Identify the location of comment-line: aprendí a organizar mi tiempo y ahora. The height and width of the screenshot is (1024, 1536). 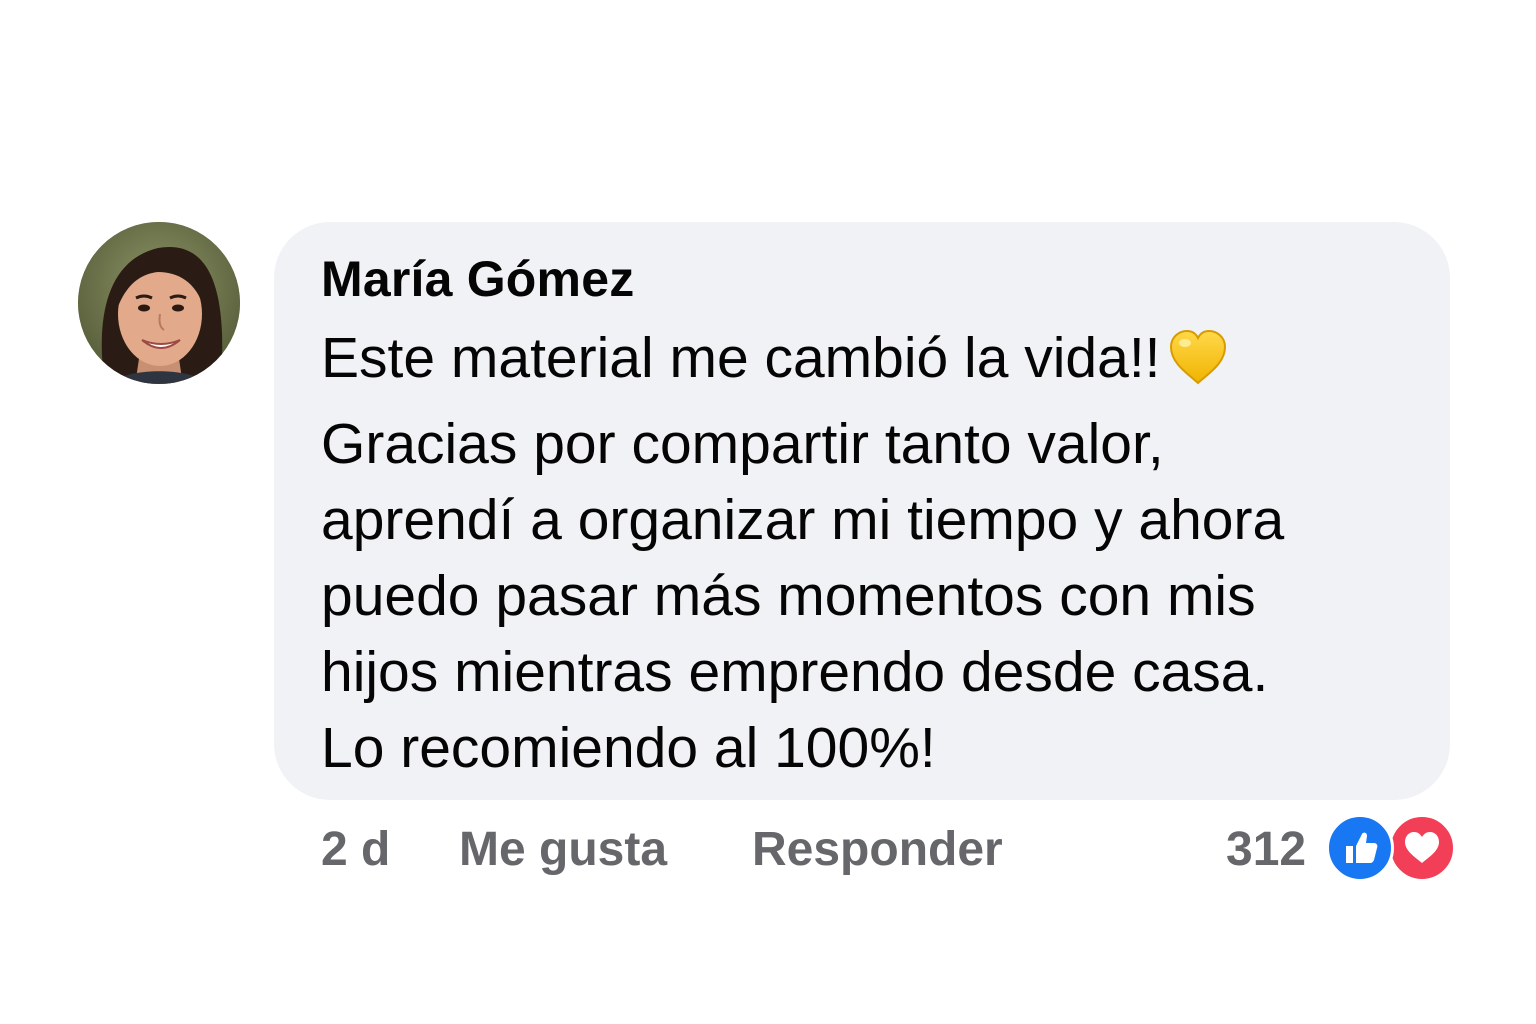
(803, 520).